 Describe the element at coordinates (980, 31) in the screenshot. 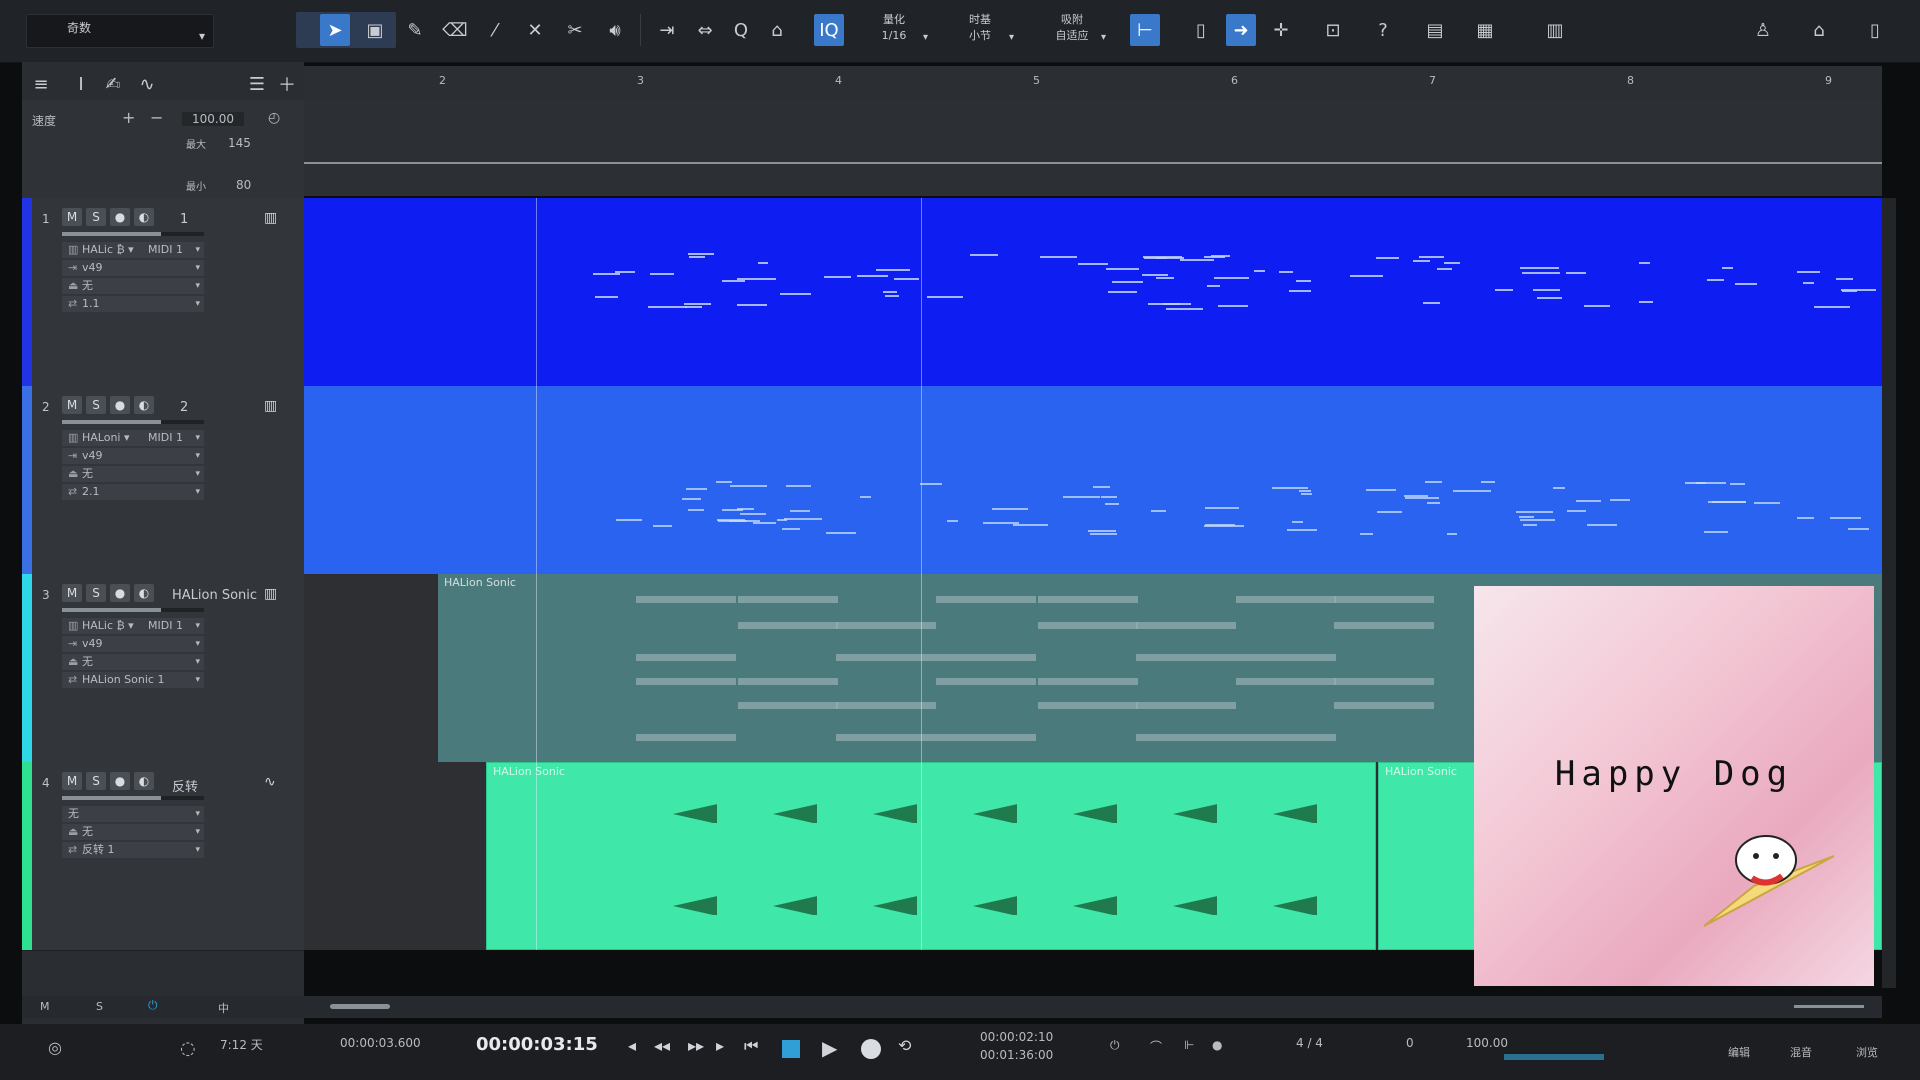

I see `timebase-dropdown: 时基 小节 ▾` at that location.